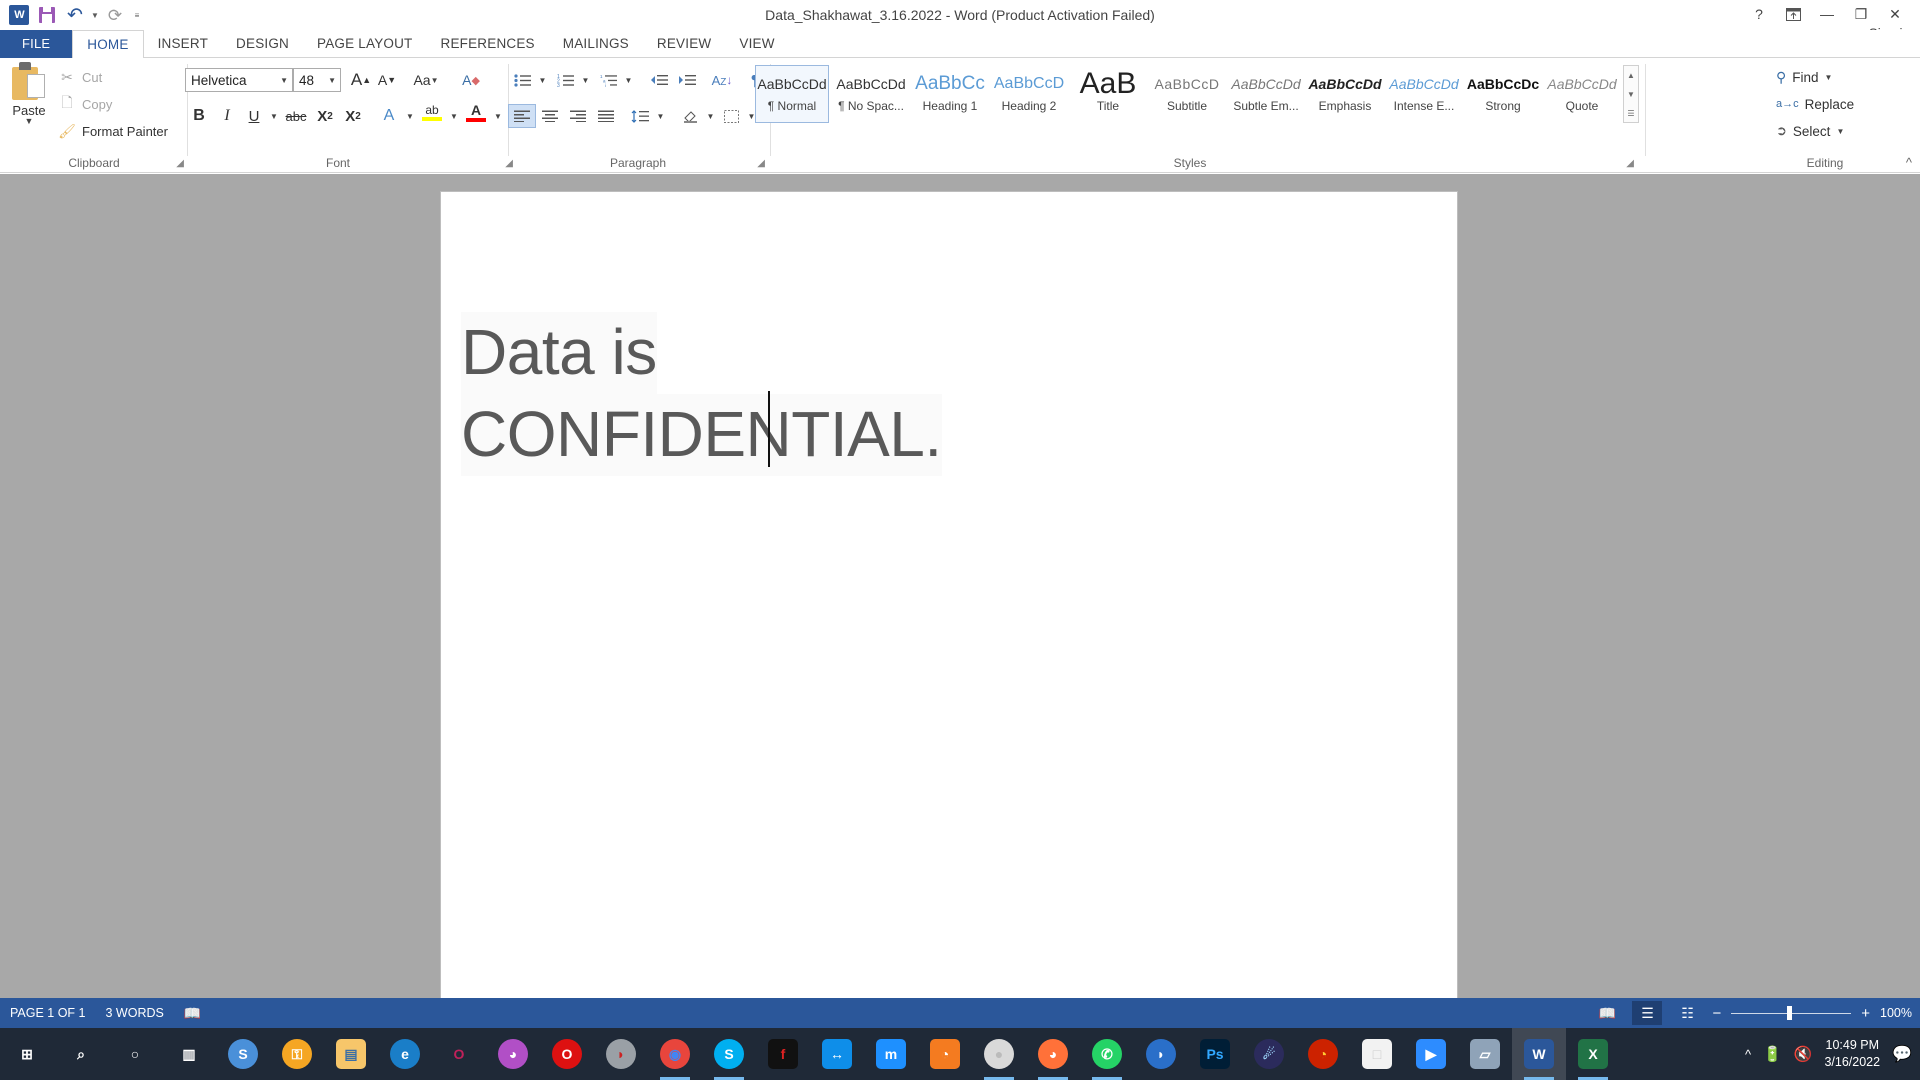 The image size is (1920, 1080). I want to click on styles-scroll-up-icon: ▲, so click(1631, 75).